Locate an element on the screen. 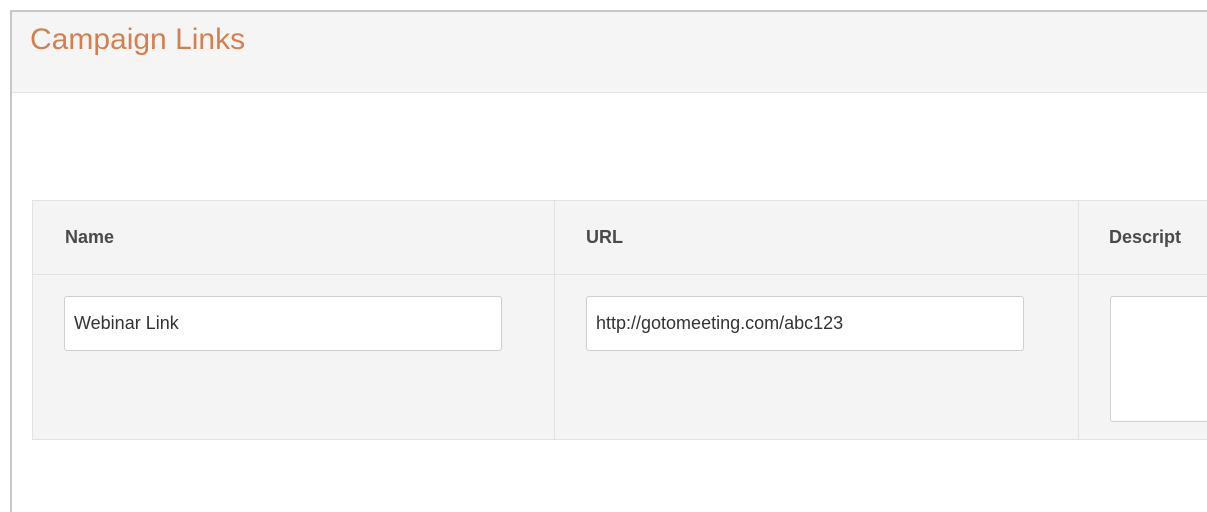  column-header-url: URL is located at coordinates (816, 237).